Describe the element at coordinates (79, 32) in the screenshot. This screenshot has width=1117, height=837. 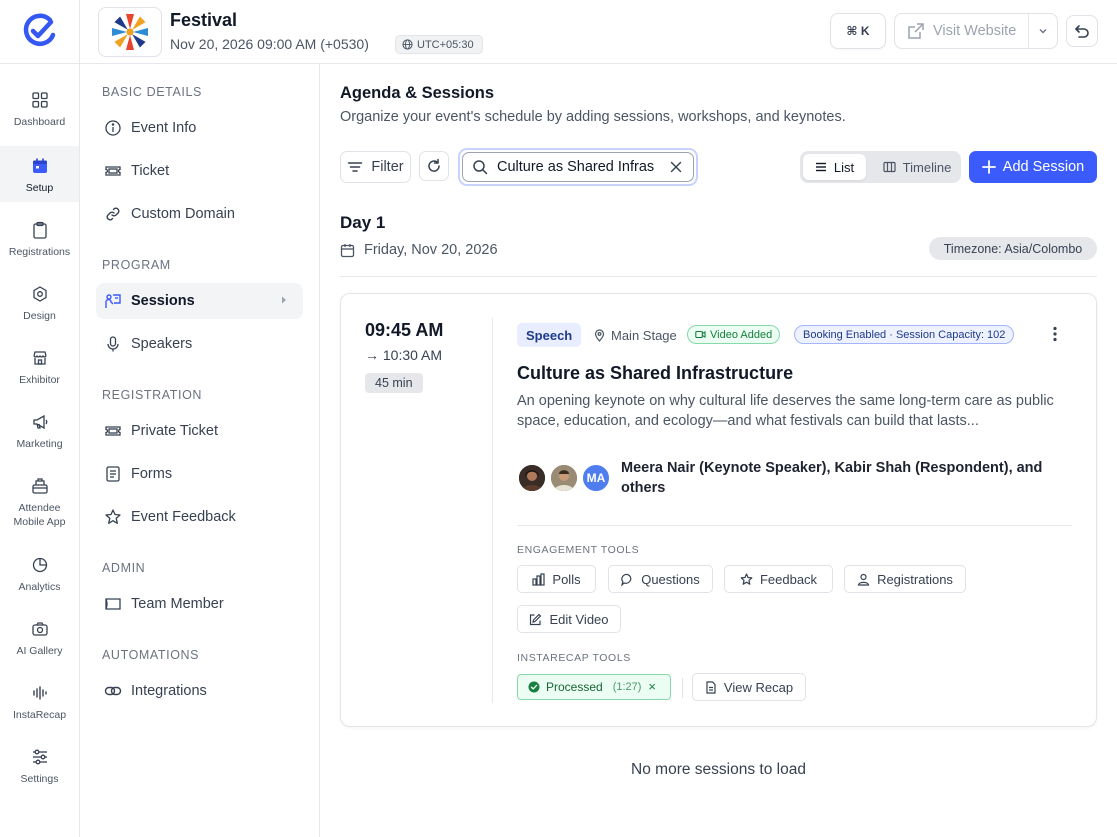
I see `topbar-divider` at that location.